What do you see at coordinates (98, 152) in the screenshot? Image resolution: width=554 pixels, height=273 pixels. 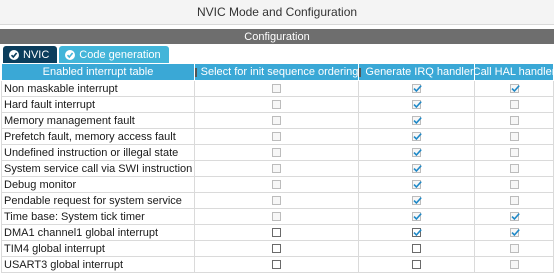 I see `interrupt-name: Undefined instruction or illegal state` at bounding box center [98, 152].